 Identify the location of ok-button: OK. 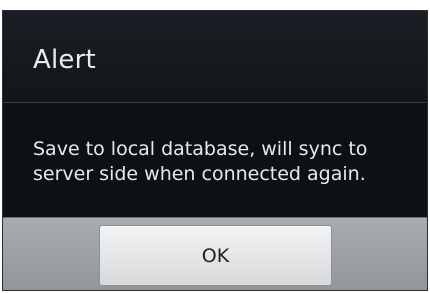
(215, 255).